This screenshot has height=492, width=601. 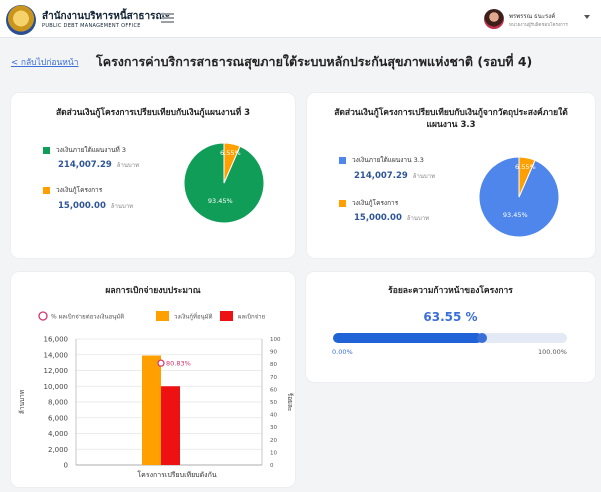 What do you see at coordinates (494, 19) in the screenshot?
I see `user-avatar` at bounding box center [494, 19].